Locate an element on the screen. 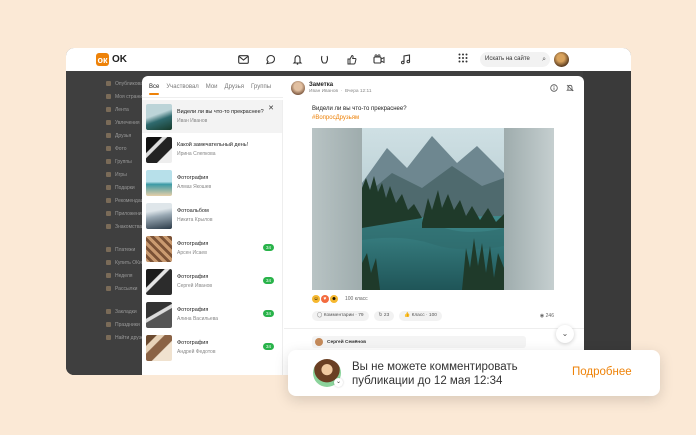 Image resolution: width=696 pixels, height=435 pixels. sidebar-item: Праздники is located at coordinates (124, 324).